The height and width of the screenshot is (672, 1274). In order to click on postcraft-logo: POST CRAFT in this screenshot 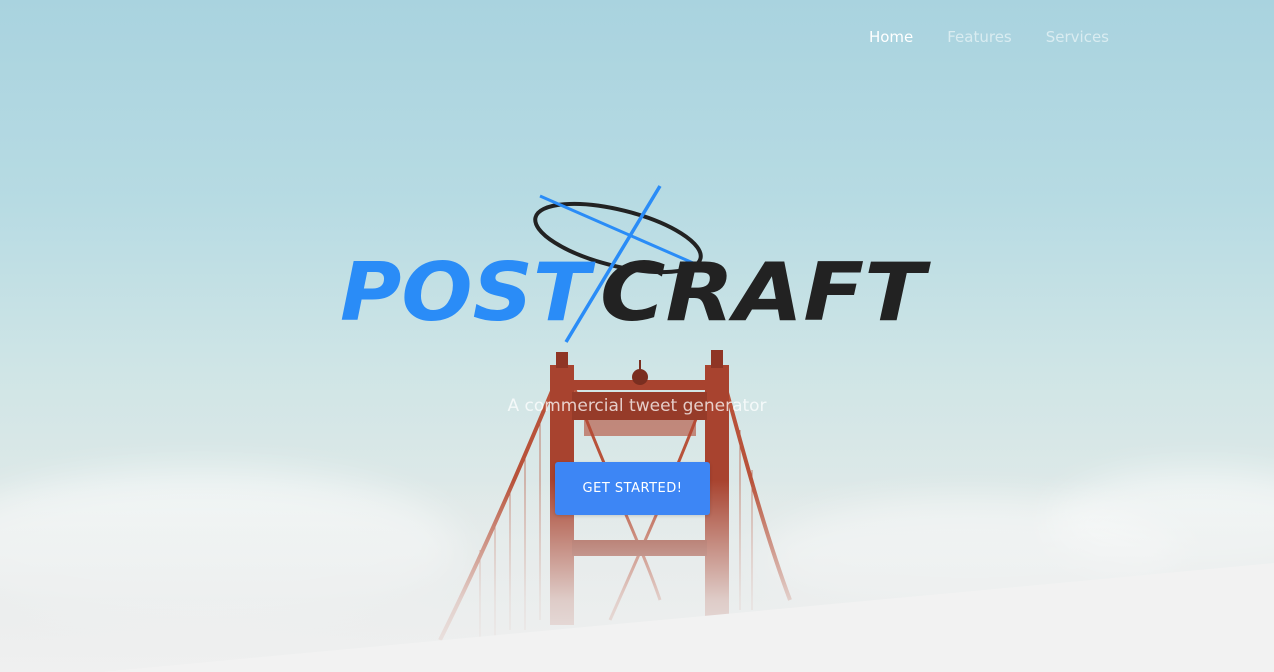, I will do `click(635, 264)`.